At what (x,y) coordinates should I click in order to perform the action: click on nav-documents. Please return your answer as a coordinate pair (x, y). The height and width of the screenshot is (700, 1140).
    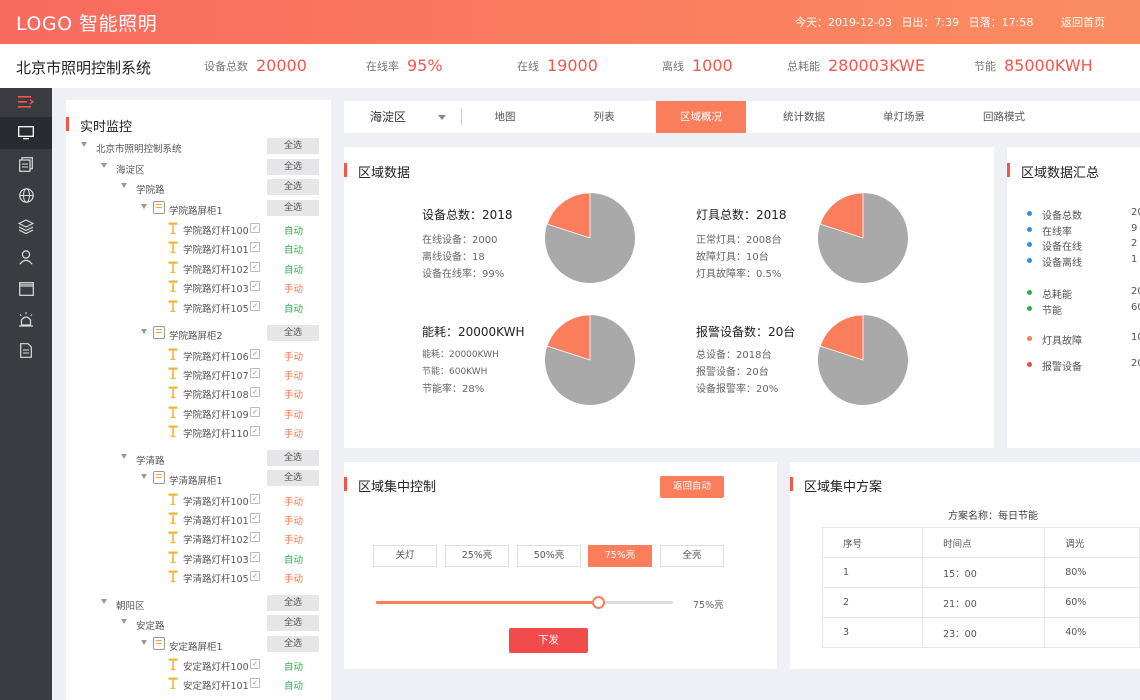
    Looking at the image, I should click on (26, 164).